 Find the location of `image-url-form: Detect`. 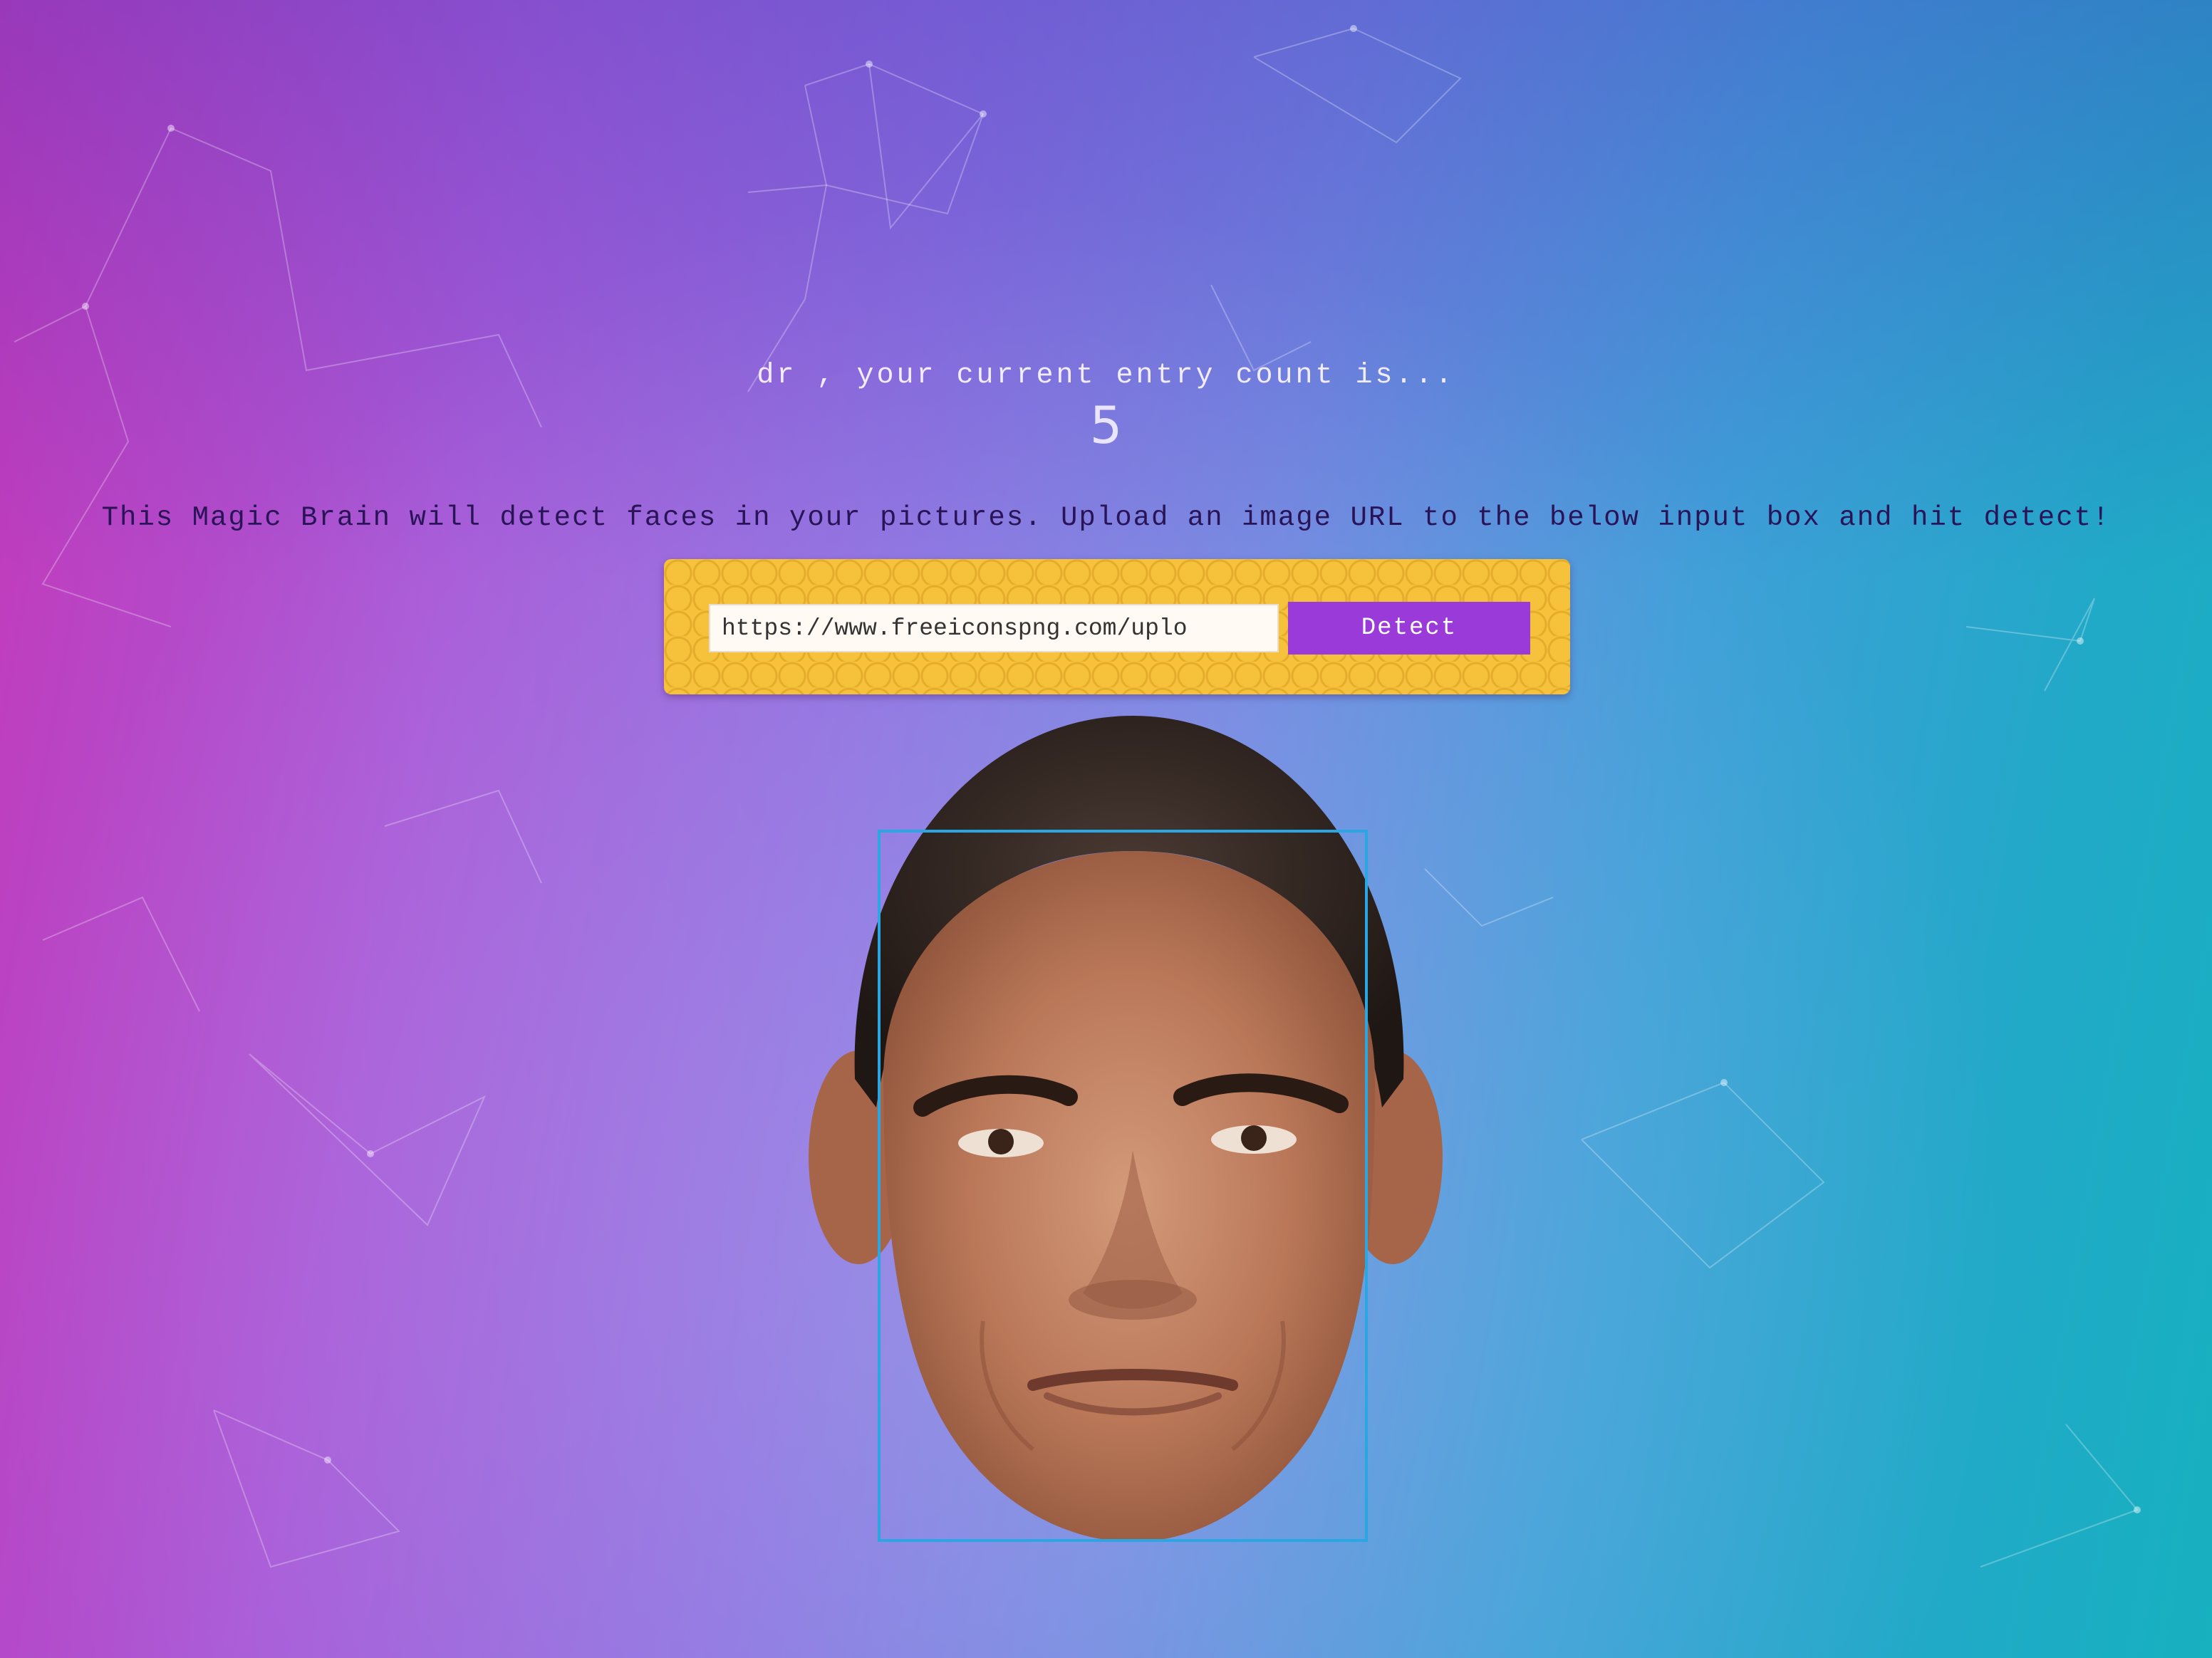

image-url-form: Detect is located at coordinates (1117, 626).